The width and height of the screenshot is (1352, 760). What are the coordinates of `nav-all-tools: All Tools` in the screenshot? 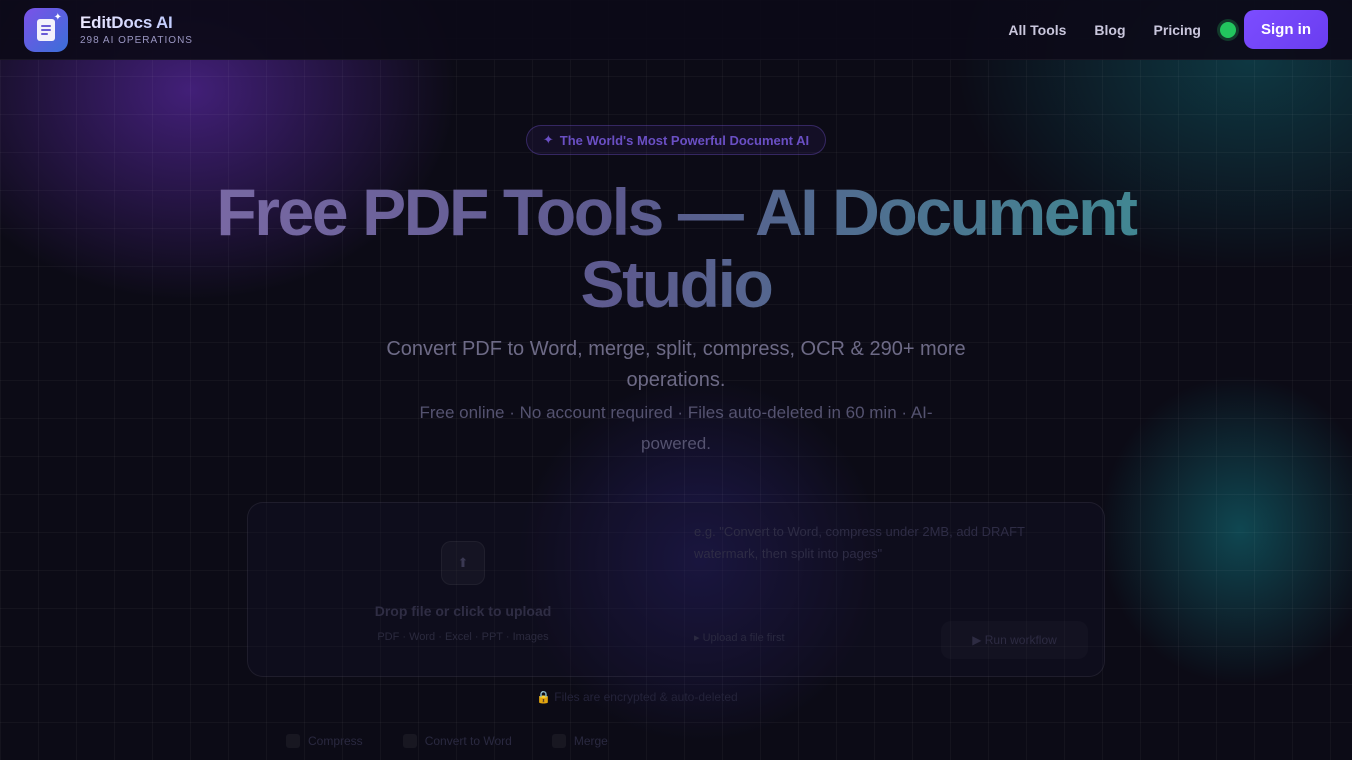 It's located at (1037, 30).